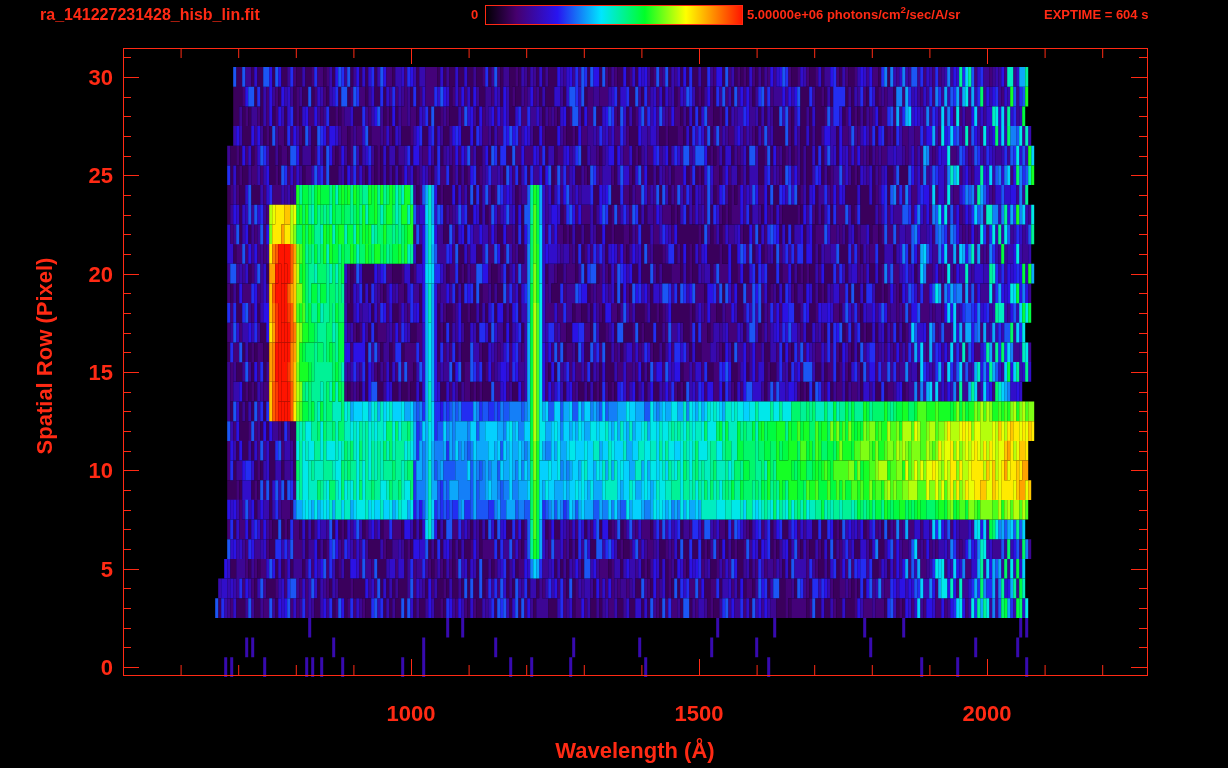  What do you see at coordinates (100, 372) in the screenshot?
I see `y-tick-label: 15` at bounding box center [100, 372].